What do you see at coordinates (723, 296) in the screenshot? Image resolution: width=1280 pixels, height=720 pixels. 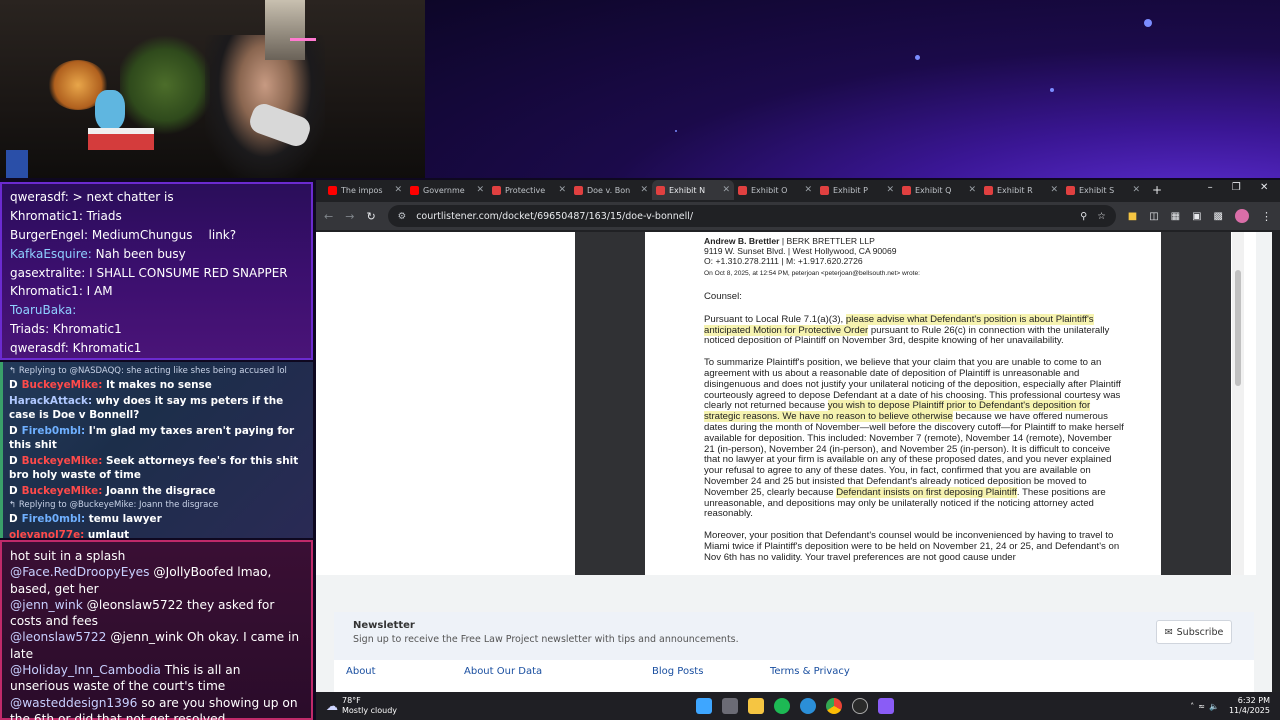 I see `salutation: Counsel:` at bounding box center [723, 296].